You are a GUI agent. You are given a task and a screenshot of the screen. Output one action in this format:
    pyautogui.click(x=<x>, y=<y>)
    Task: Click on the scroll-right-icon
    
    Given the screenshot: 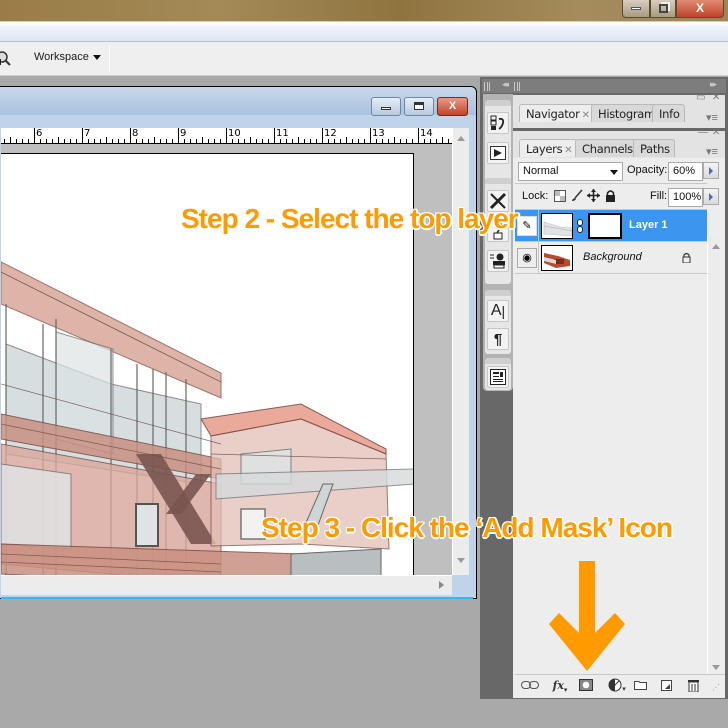 What is the action you would take?
    pyautogui.click(x=441, y=585)
    